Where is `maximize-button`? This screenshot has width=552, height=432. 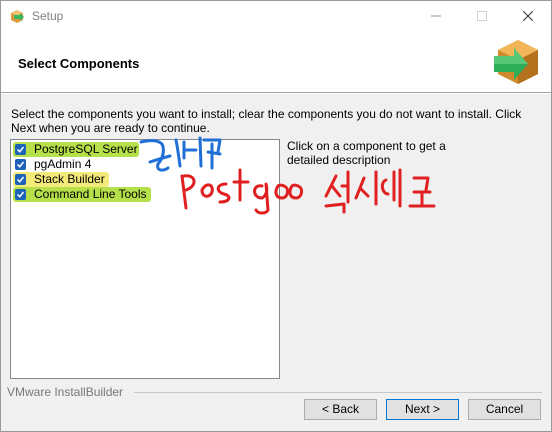
maximize-button is located at coordinates (482, 16).